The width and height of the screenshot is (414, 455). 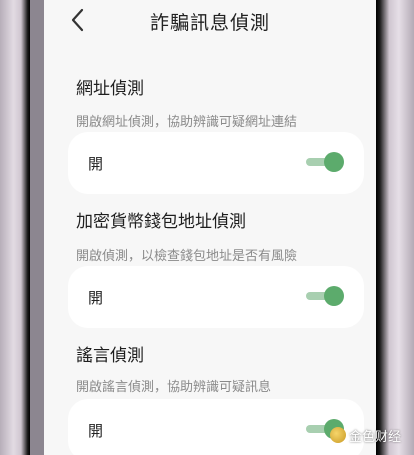 What do you see at coordinates (375, 437) in the screenshot?
I see `watermark-text: 金色财经` at bounding box center [375, 437].